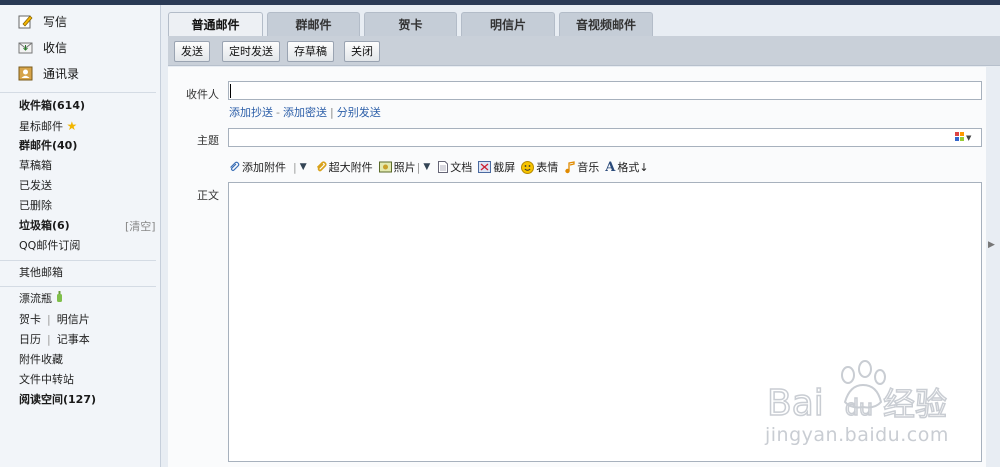 This screenshot has height=467, width=1000. I want to click on format-button: A 格式↓, so click(626, 167).